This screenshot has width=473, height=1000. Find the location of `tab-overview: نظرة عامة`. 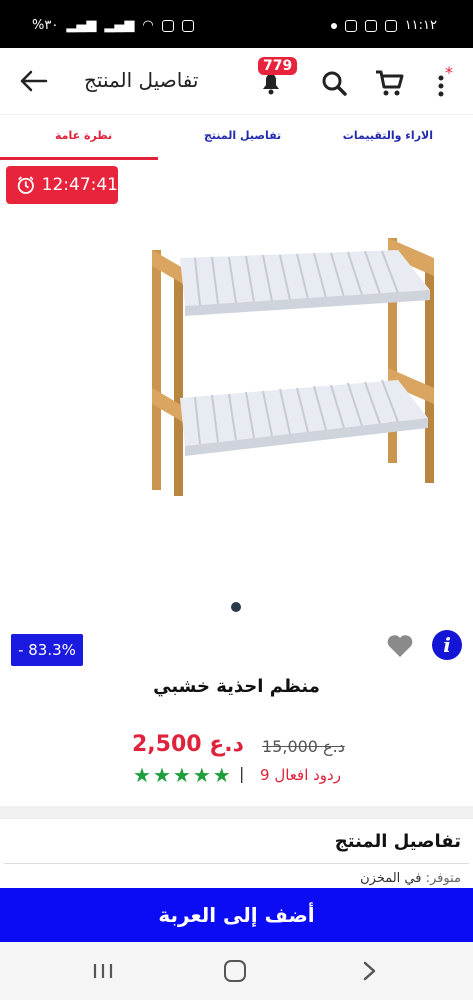

tab-overview: نظرة عامة is located at coordinates (83, 135).